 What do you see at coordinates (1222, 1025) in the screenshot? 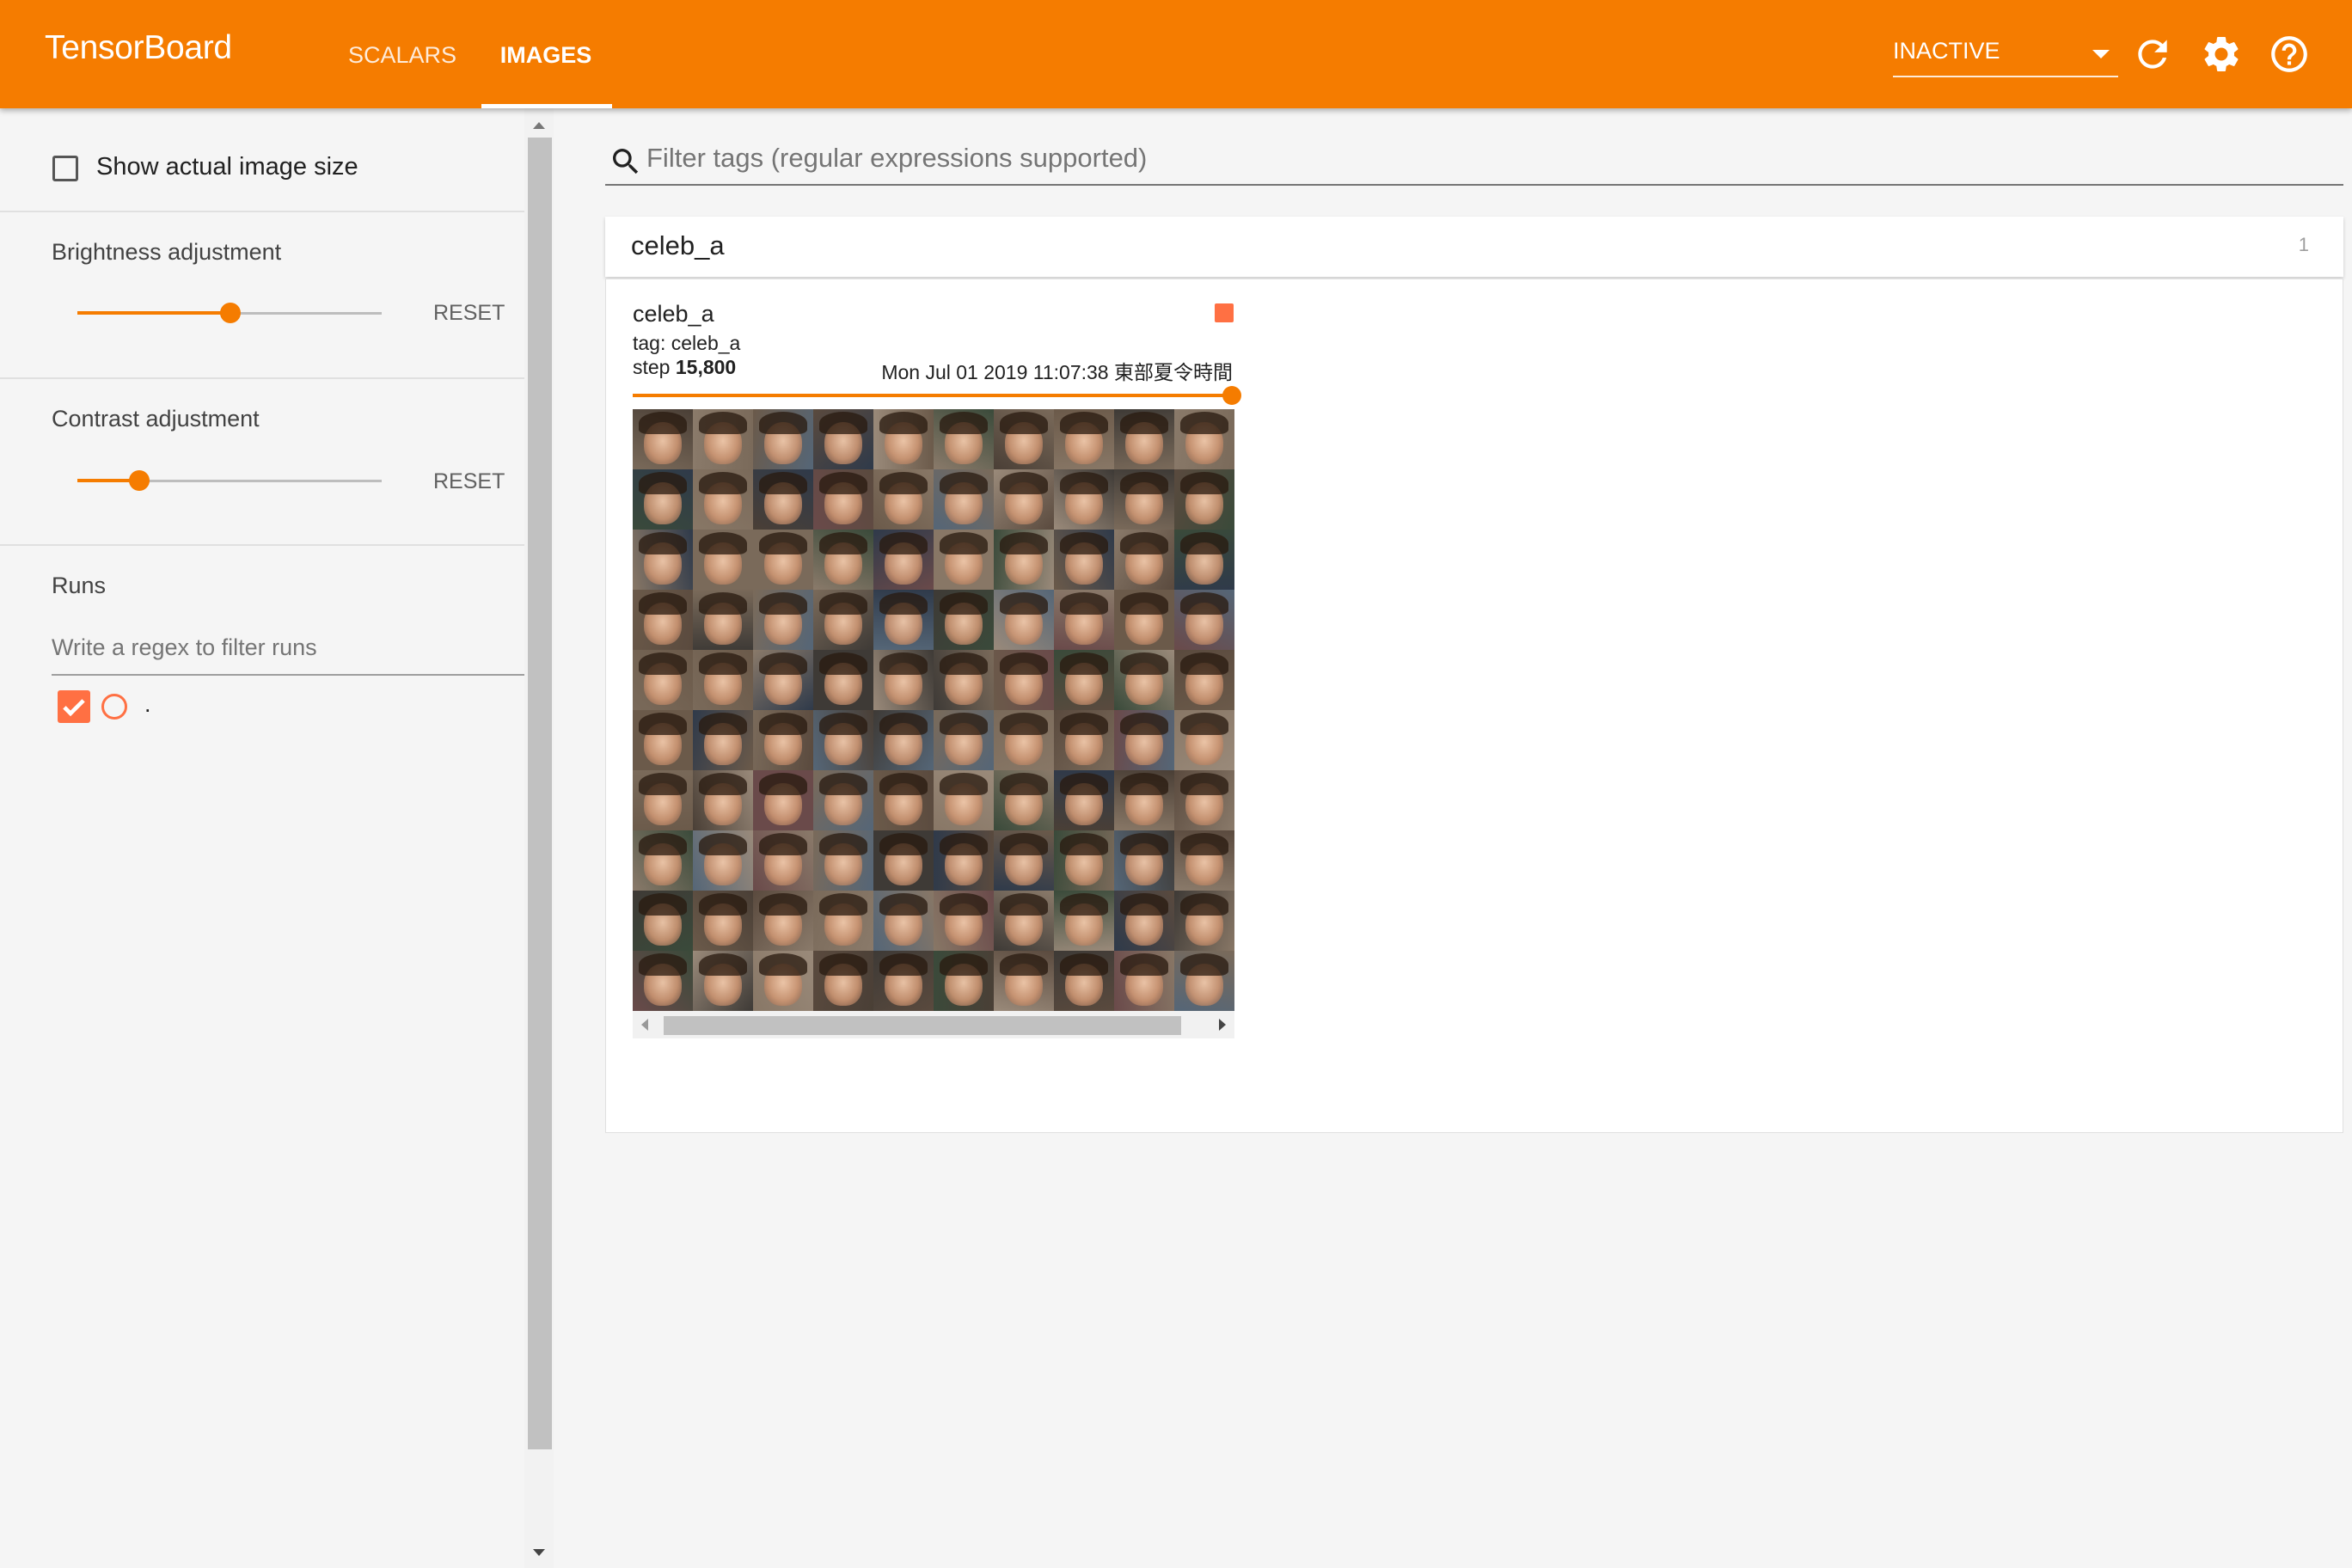
I see `scroll-right-arrow-icon` at bounding box center [1222, 1025].